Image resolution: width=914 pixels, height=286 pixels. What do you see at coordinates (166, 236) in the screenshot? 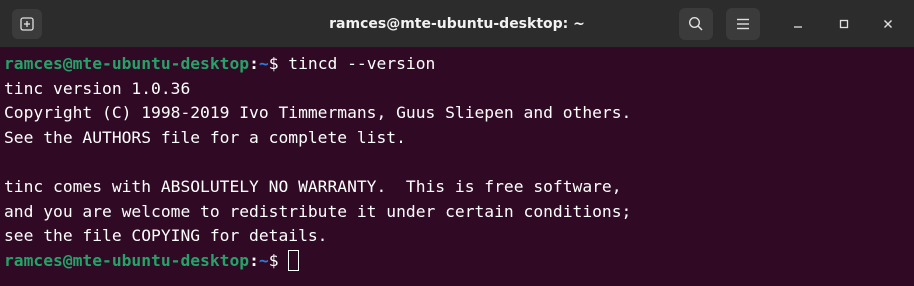
I see `output-line: see the file COPYING for details.` at bounding box center [166, 236].